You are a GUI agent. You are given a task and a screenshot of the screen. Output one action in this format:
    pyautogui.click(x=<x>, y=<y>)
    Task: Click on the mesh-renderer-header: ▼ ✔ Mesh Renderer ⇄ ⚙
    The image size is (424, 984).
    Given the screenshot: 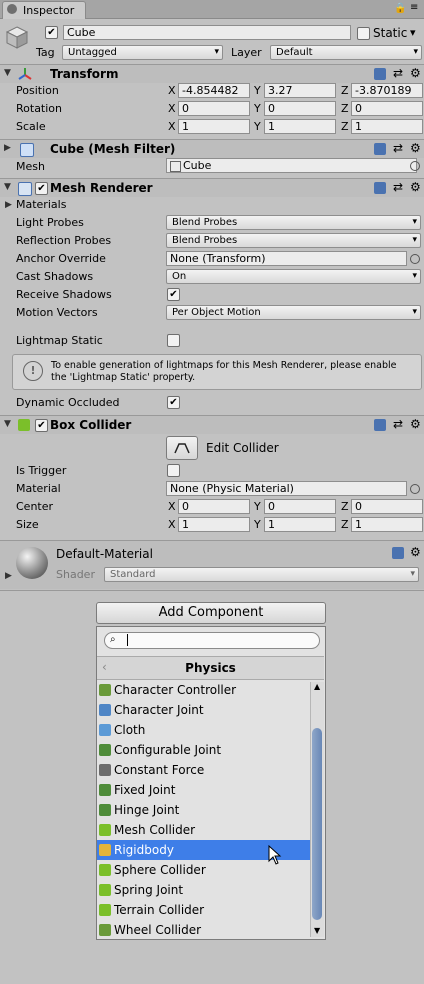 What is the action you would take?
    pyautogui.click(x=212, y=187)
    